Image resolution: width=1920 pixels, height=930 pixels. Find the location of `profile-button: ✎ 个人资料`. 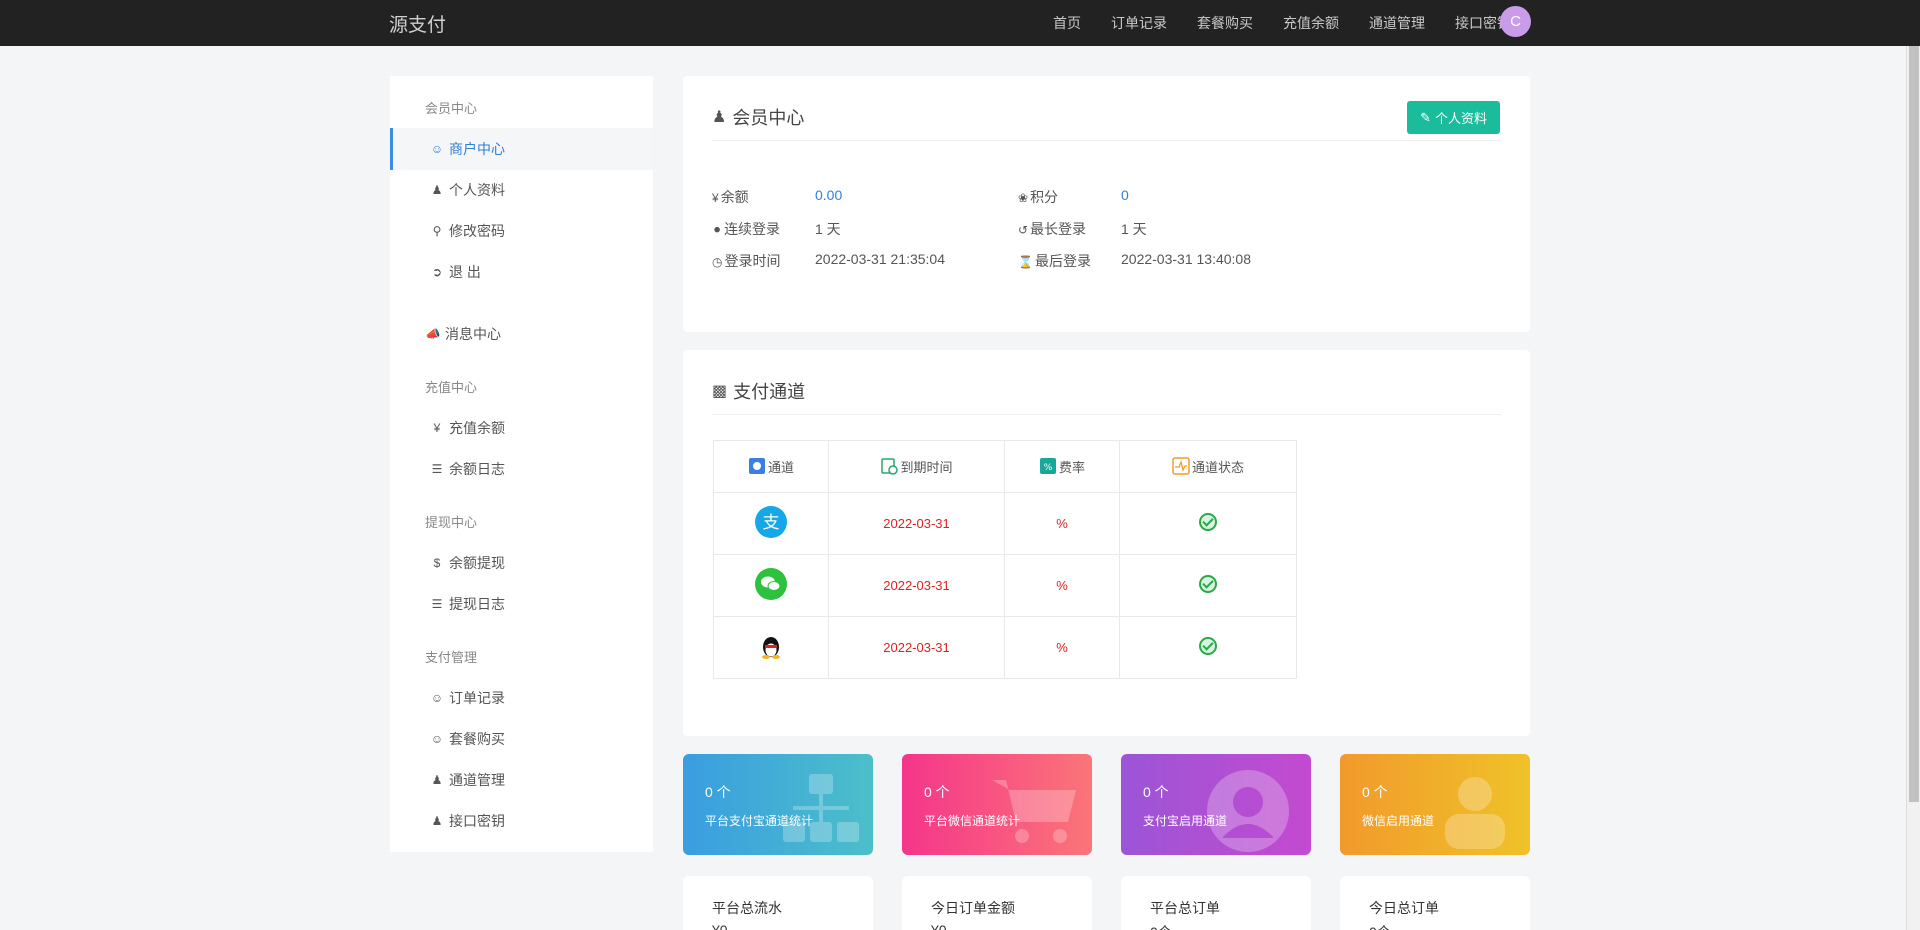

profile-button: ✎ 个人资料 is located at coordinates (1453, 117).